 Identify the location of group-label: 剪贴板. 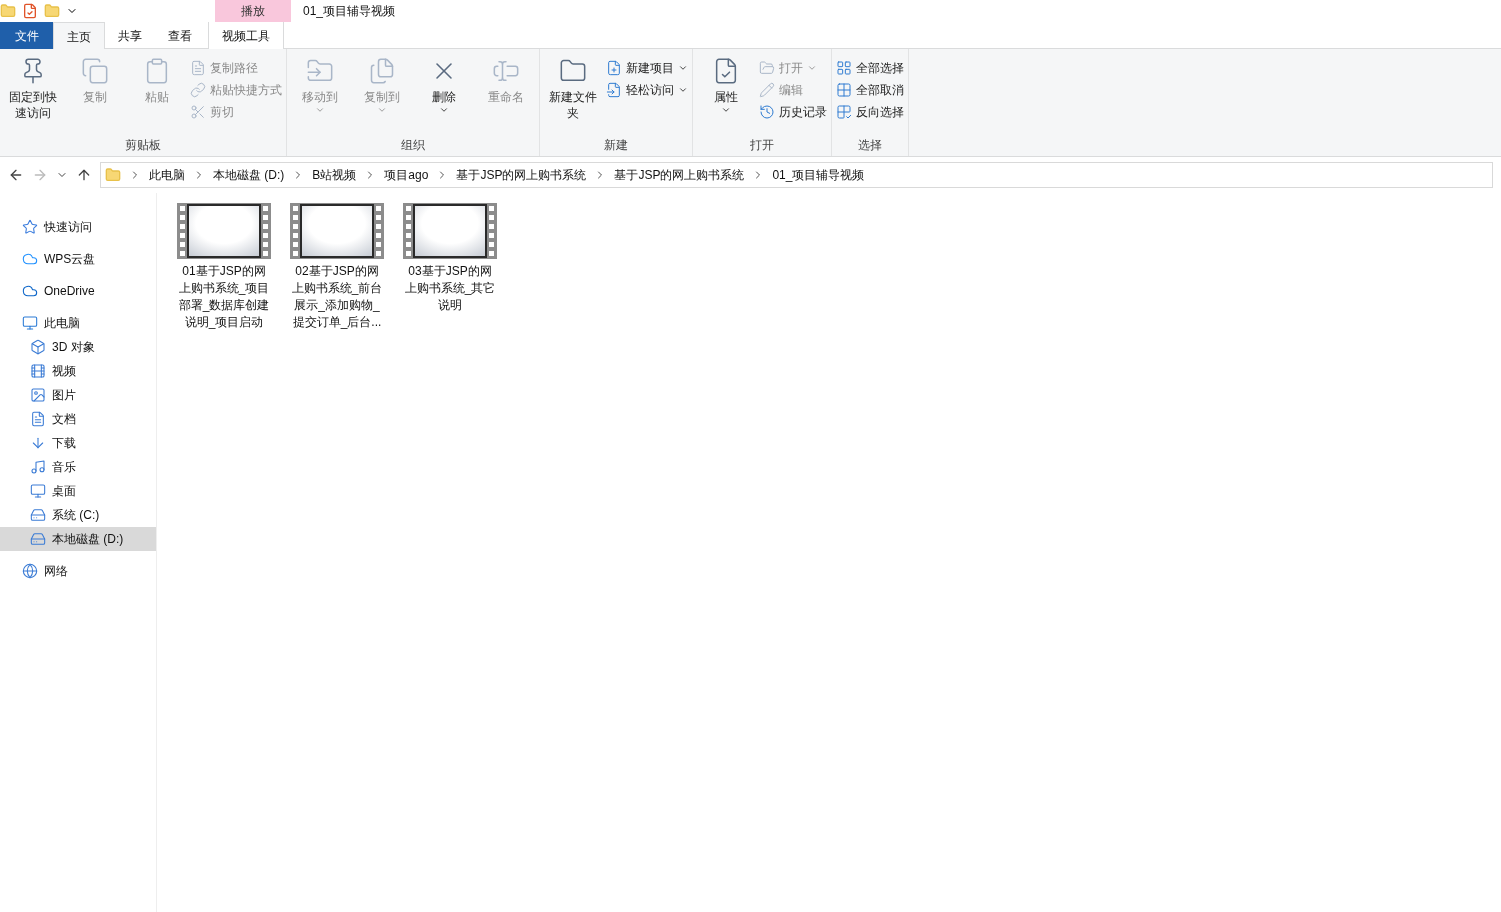
(143, 145).